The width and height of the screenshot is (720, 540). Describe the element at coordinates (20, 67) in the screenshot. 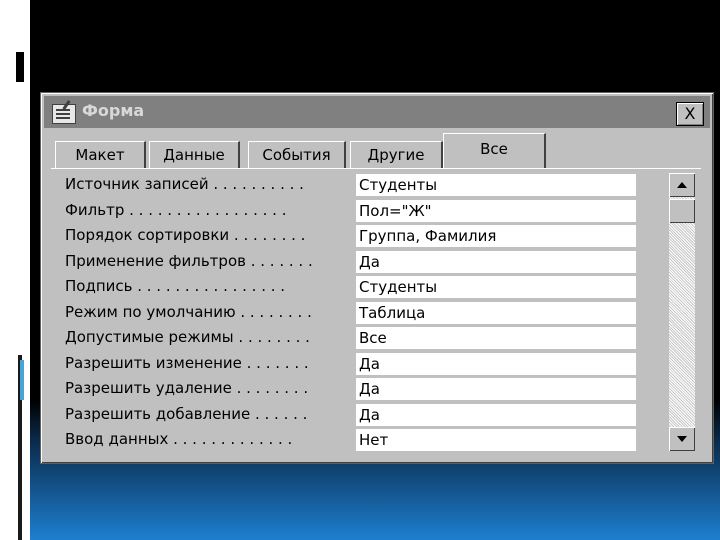

I see `slide-left-bar` at that location.